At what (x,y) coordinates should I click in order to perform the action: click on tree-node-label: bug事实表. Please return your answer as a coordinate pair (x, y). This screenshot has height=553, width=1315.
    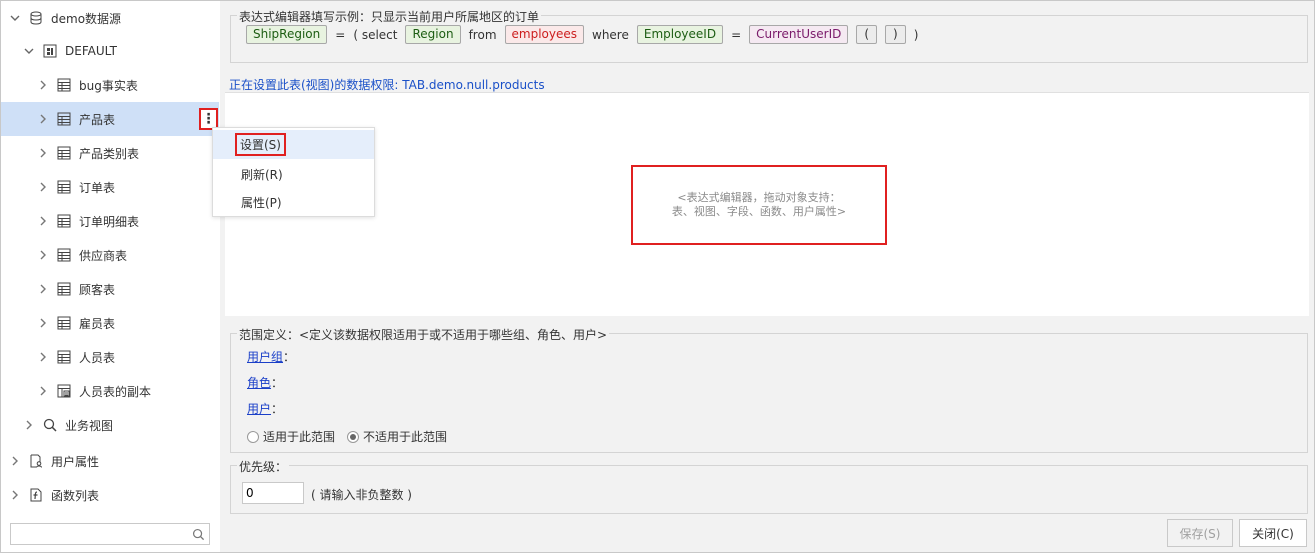
    Looking at the image, I should click on (108, 85).